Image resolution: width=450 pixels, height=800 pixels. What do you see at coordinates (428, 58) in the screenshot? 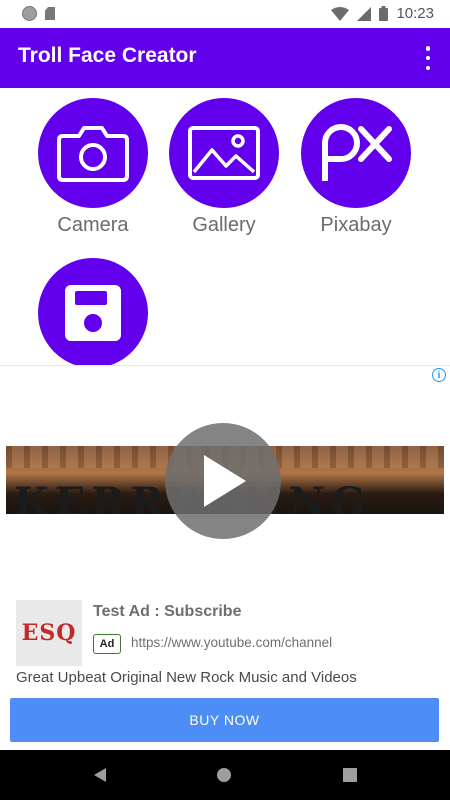
I see `overflow-menu-icon` at bounding box center [428, 58].